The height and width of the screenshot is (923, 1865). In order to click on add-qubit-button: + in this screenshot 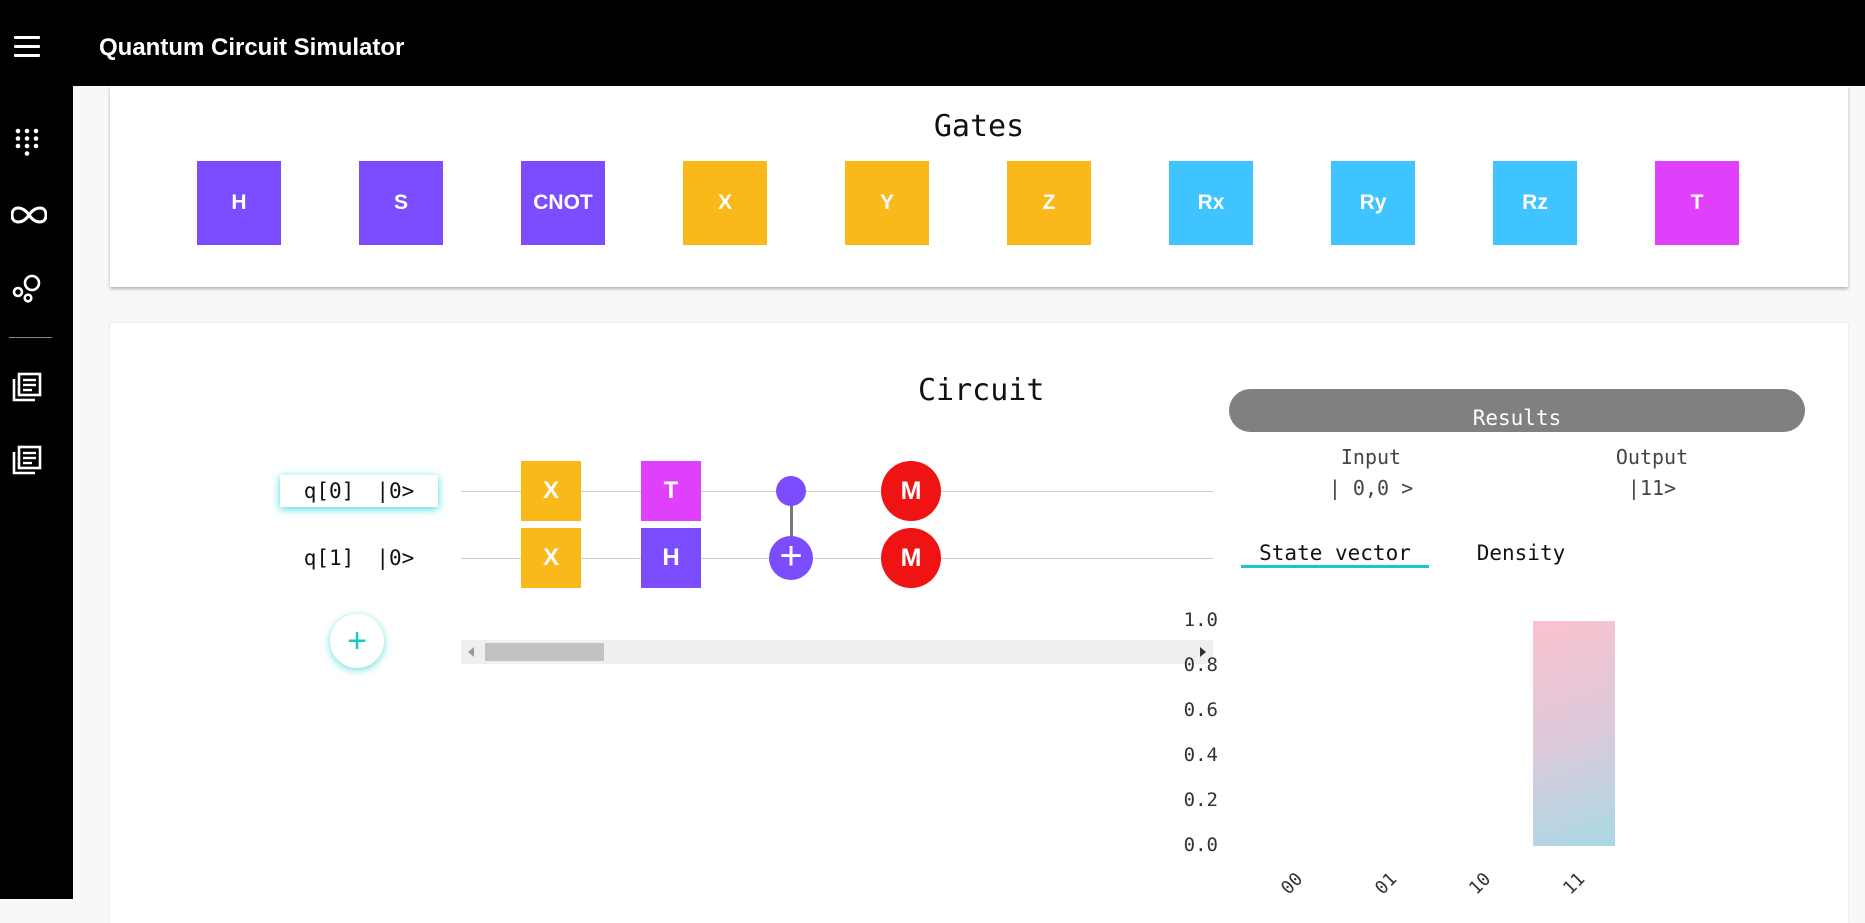, I will do `click(357, 641)`.